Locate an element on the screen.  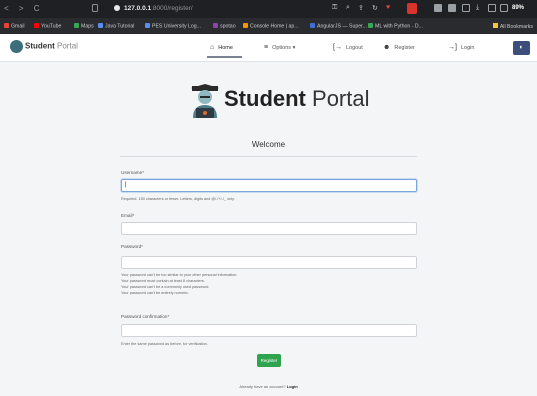
window-icon is located at coordinates (492, 8).